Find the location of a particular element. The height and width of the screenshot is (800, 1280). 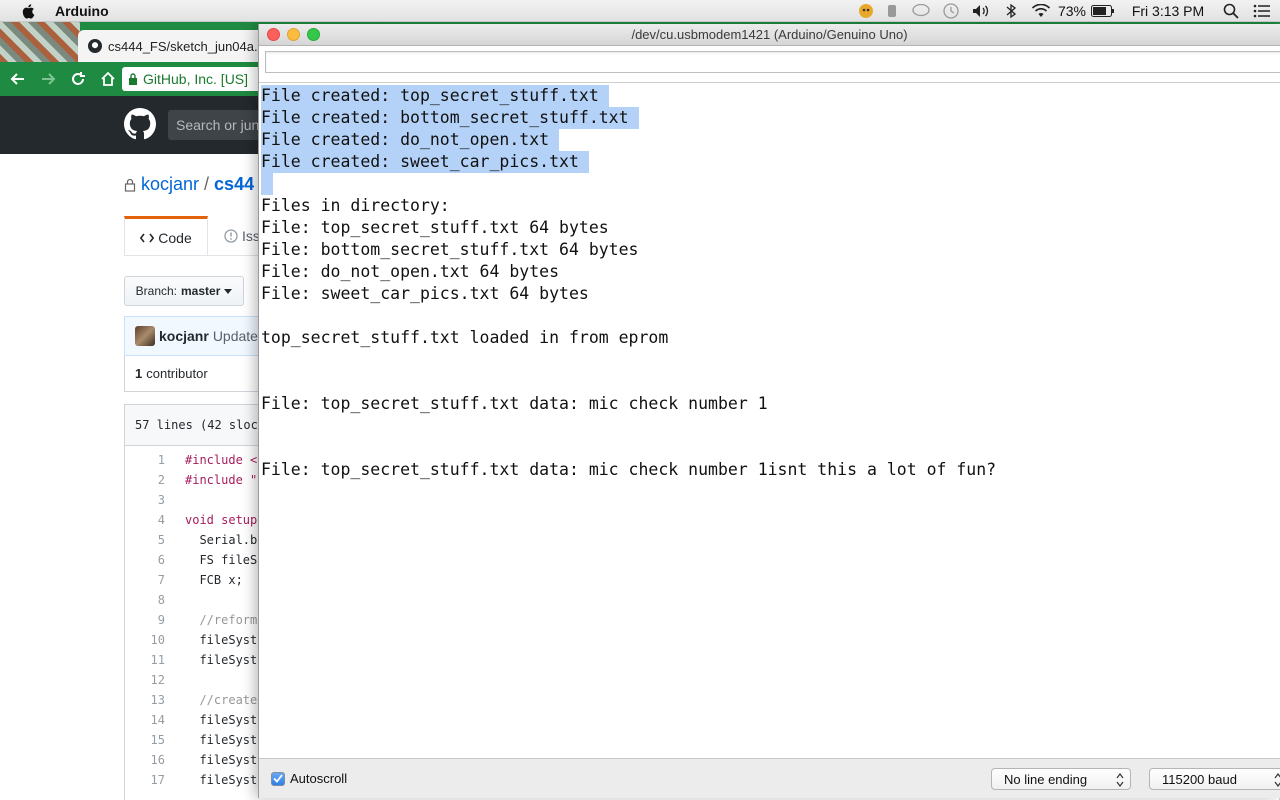

caret-down-icon is located at coordinates (228, 291).